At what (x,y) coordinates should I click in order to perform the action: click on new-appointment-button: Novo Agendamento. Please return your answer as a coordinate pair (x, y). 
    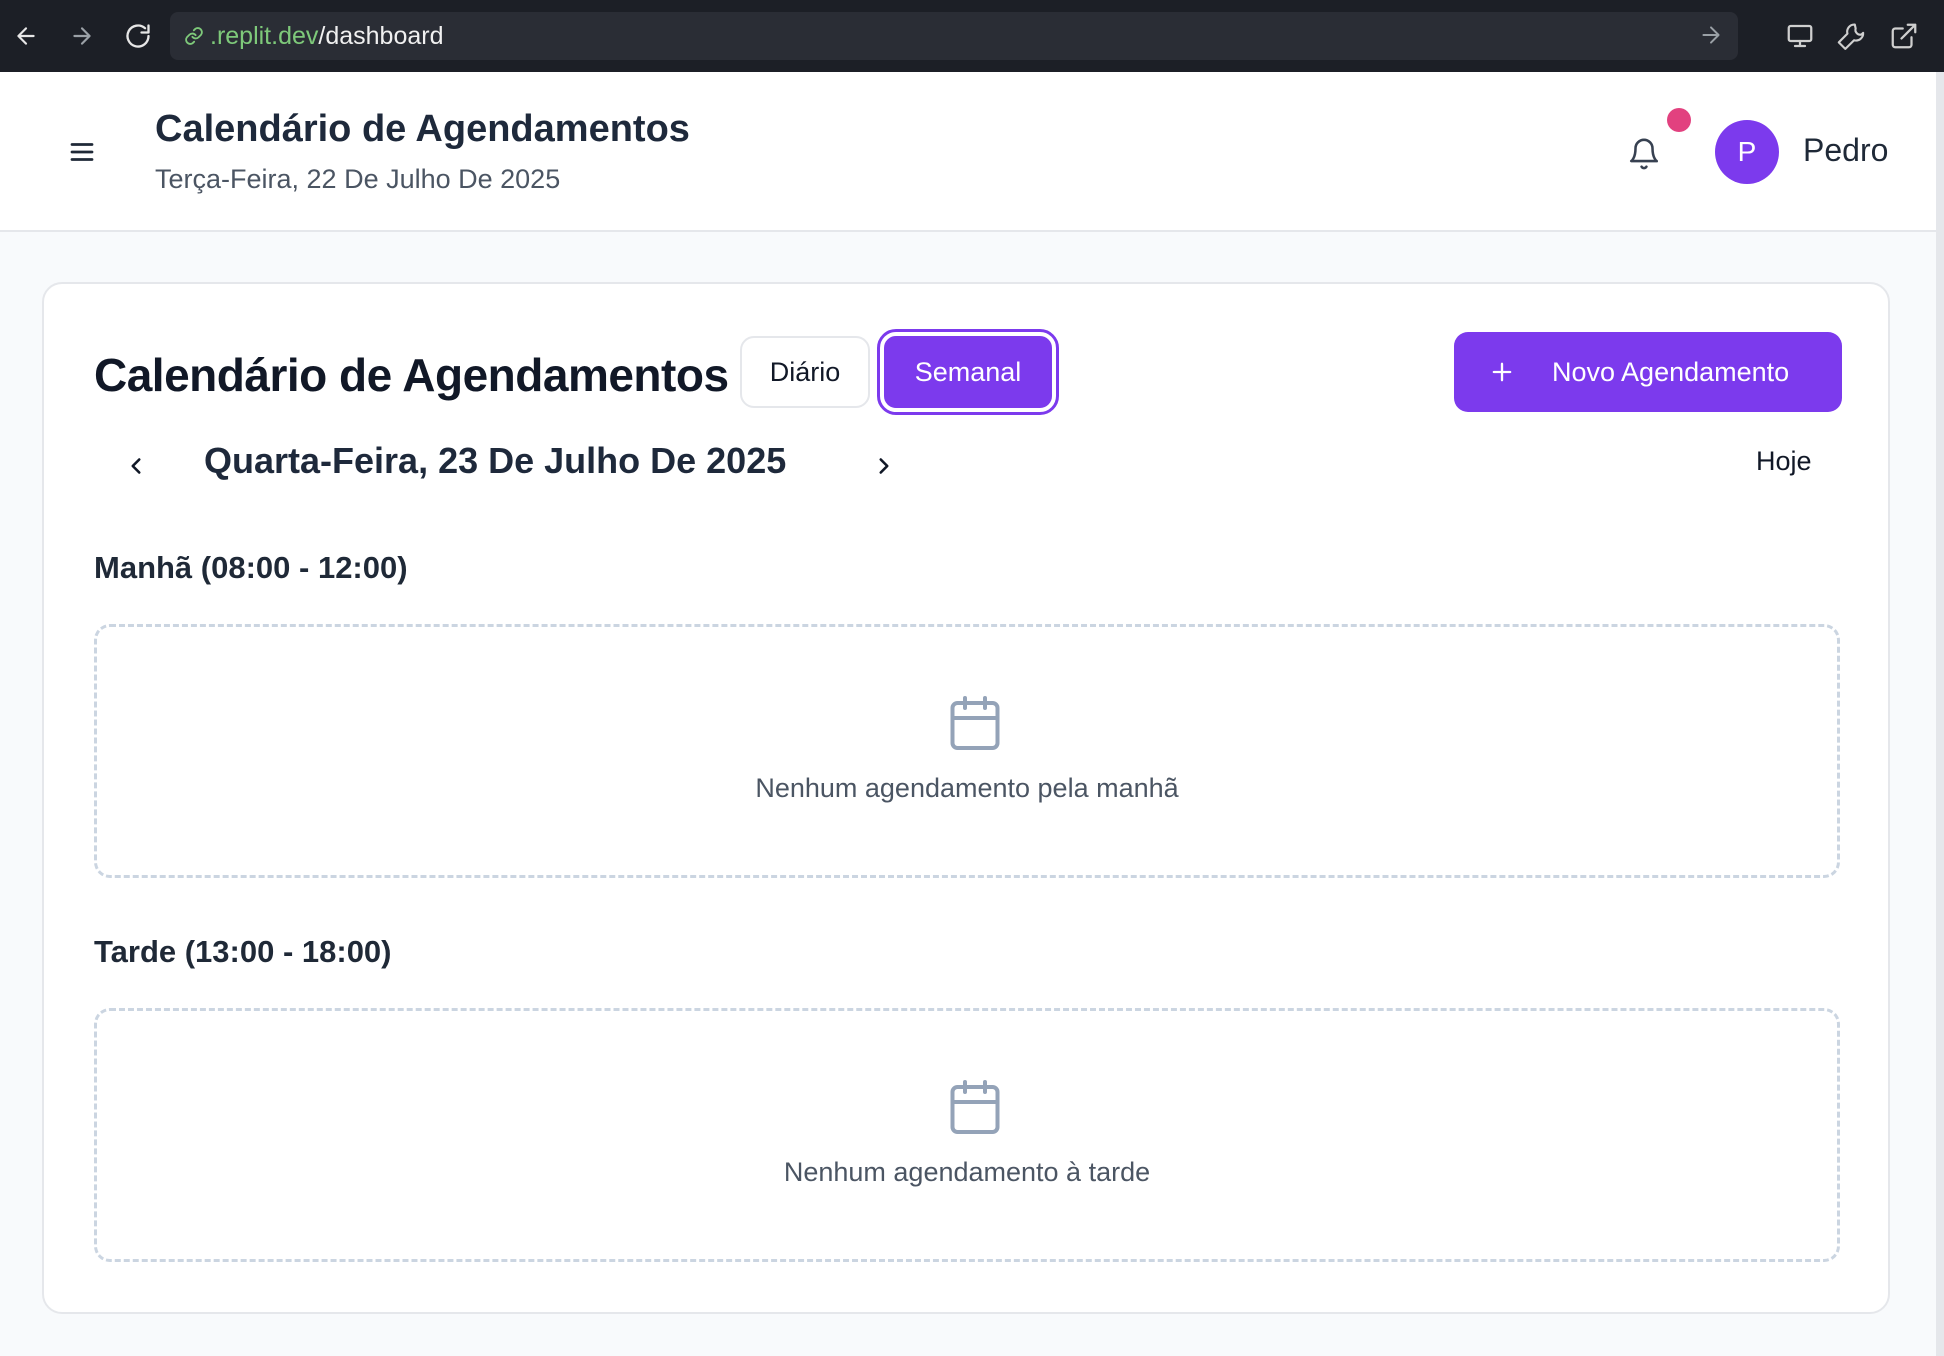
    Looking at the image, I should click on (1648, 372).